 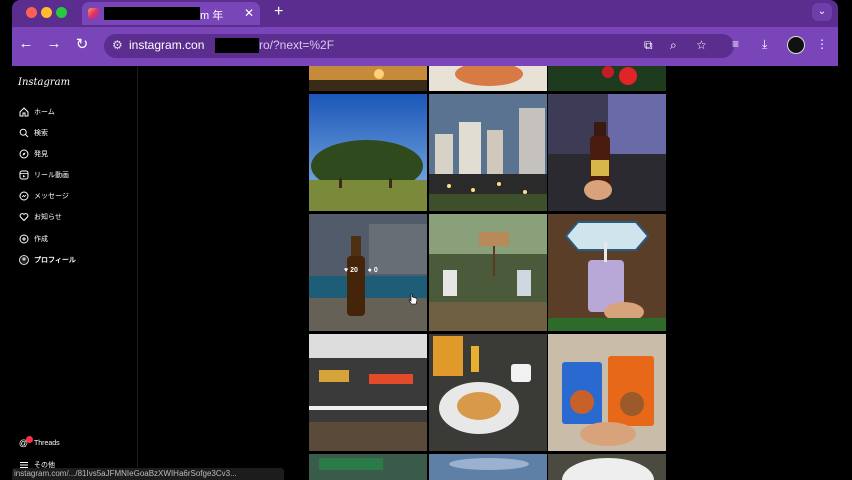 What do you see at coordinates (607, 78) in the screenshot?
I see `post-thumbnail-flowers` at bounding box center [607, 78].